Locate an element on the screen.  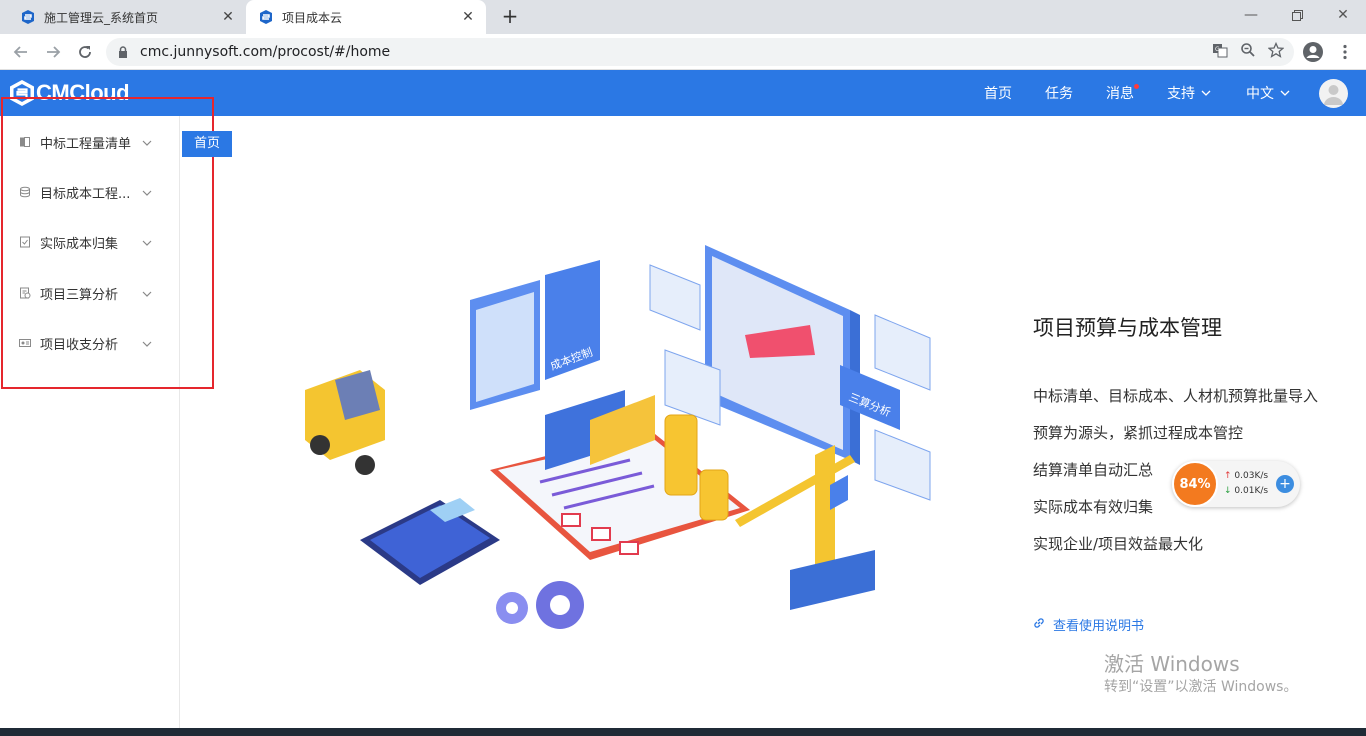
restore-icon is located at coordinates (1297, 15).